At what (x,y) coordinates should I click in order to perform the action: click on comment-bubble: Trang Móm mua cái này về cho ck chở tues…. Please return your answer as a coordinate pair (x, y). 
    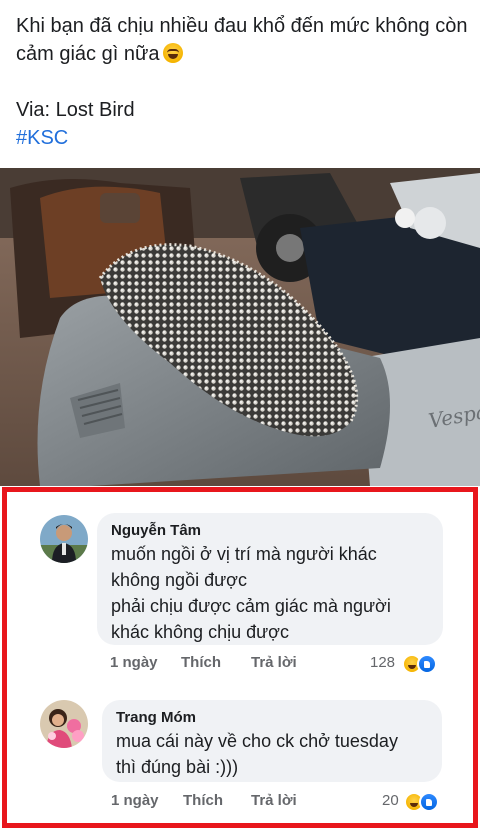
    Looking at the image, I should click on (272, 741).